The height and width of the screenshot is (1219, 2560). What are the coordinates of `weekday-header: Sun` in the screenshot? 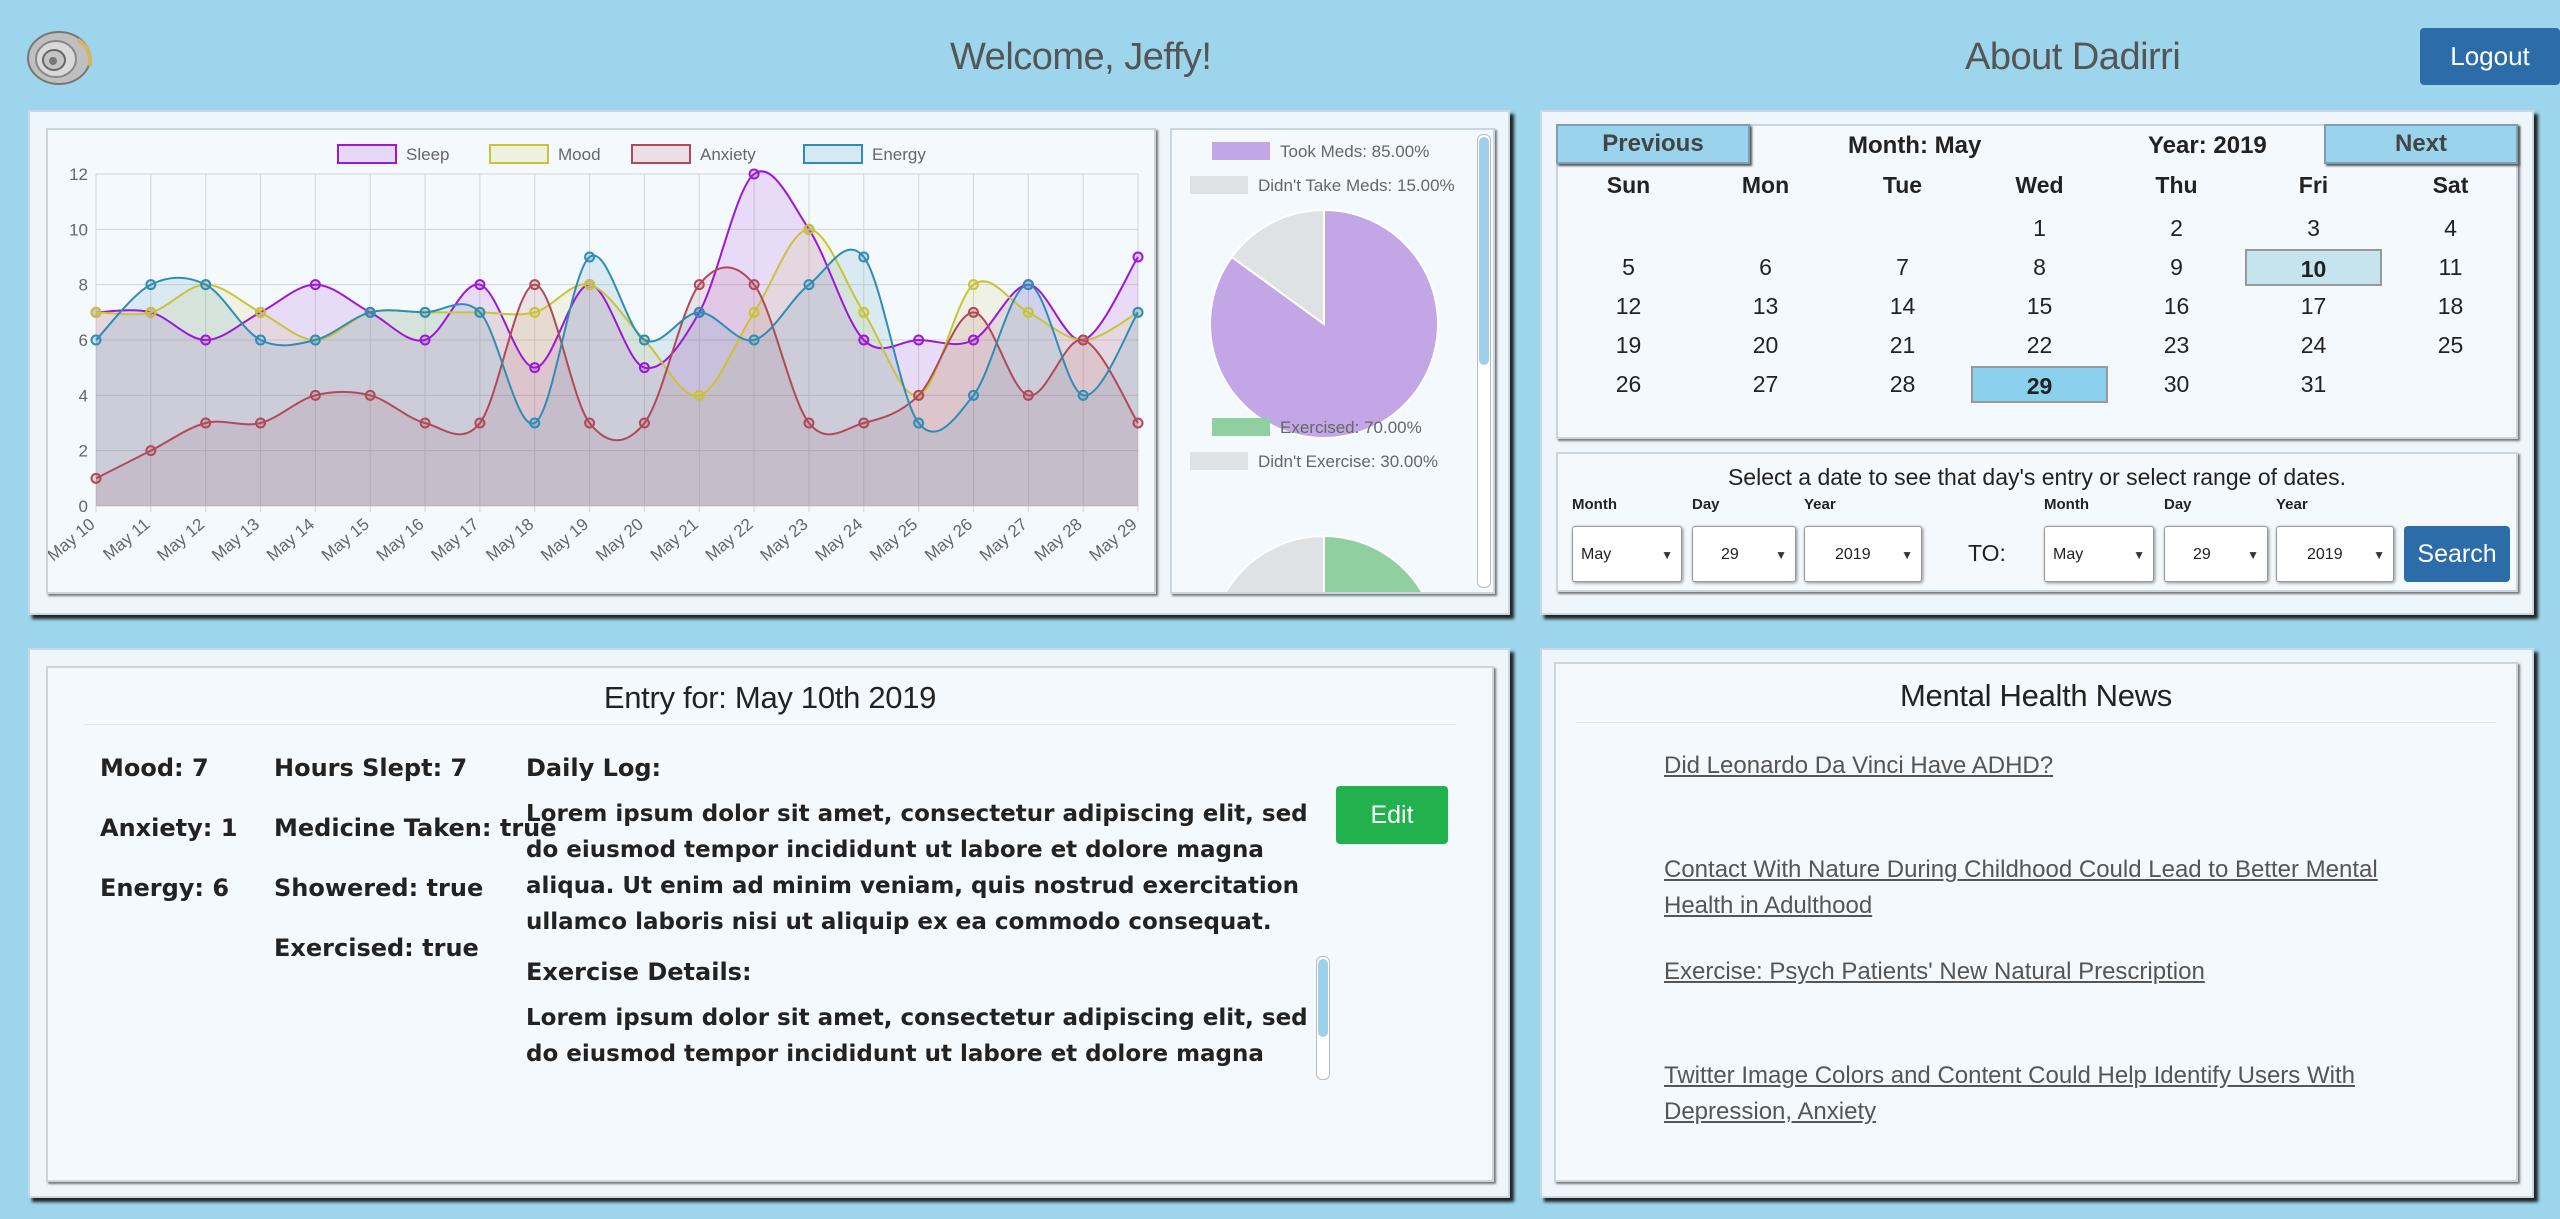 It's located at (1628, 185).